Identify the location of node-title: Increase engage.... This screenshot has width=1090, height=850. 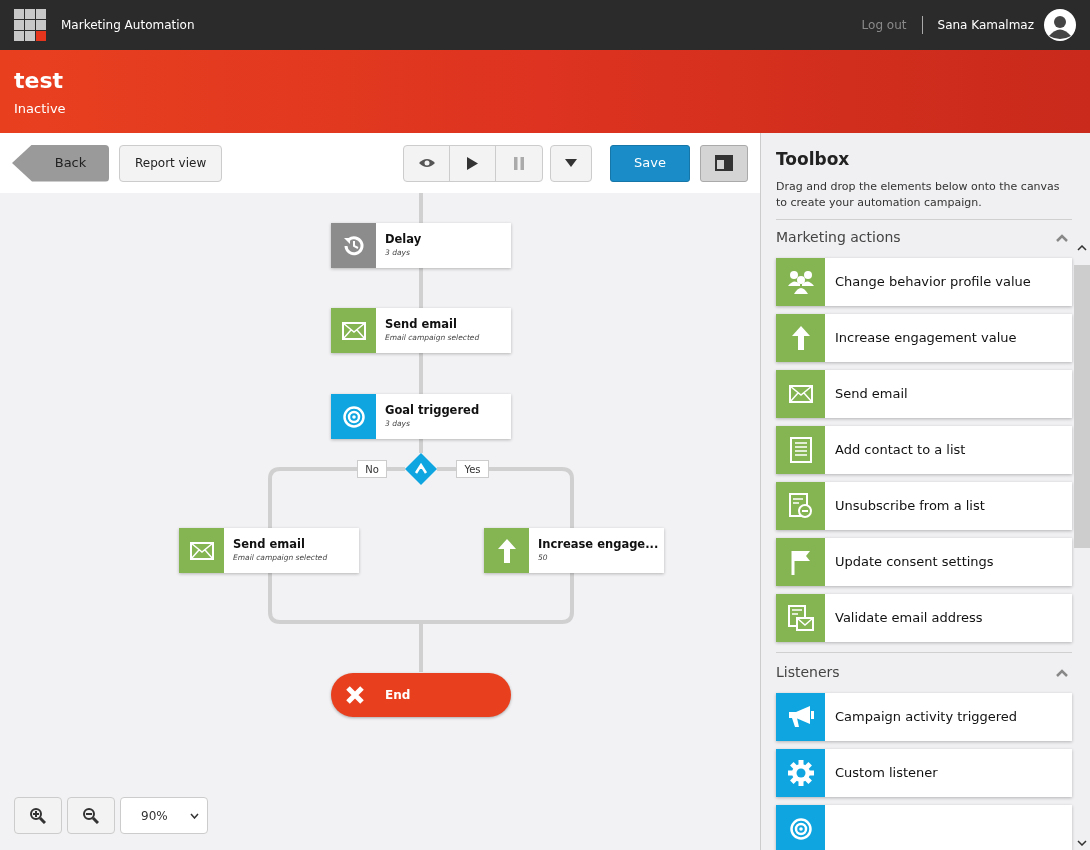
(598, 544).